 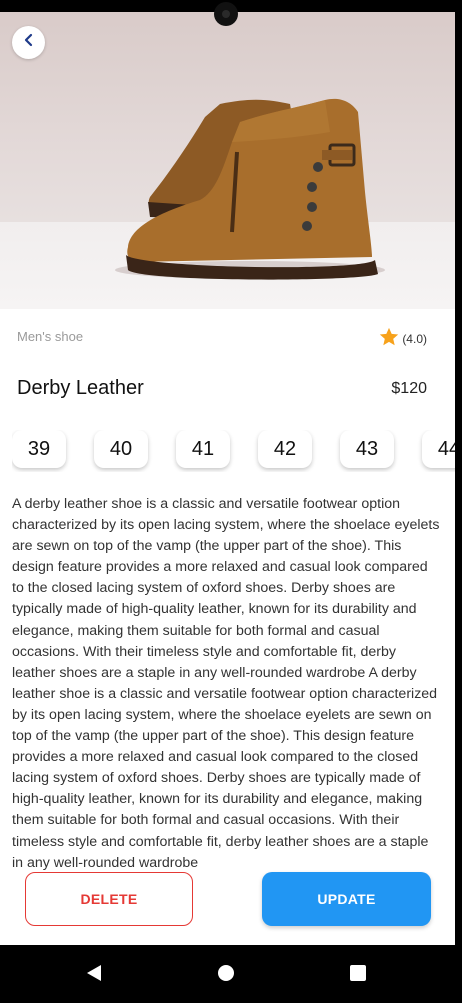 What do you see at coordinates (358, 973) in the screenshot?
I see `nav-recent-icon` at bounding box center [358, 973].